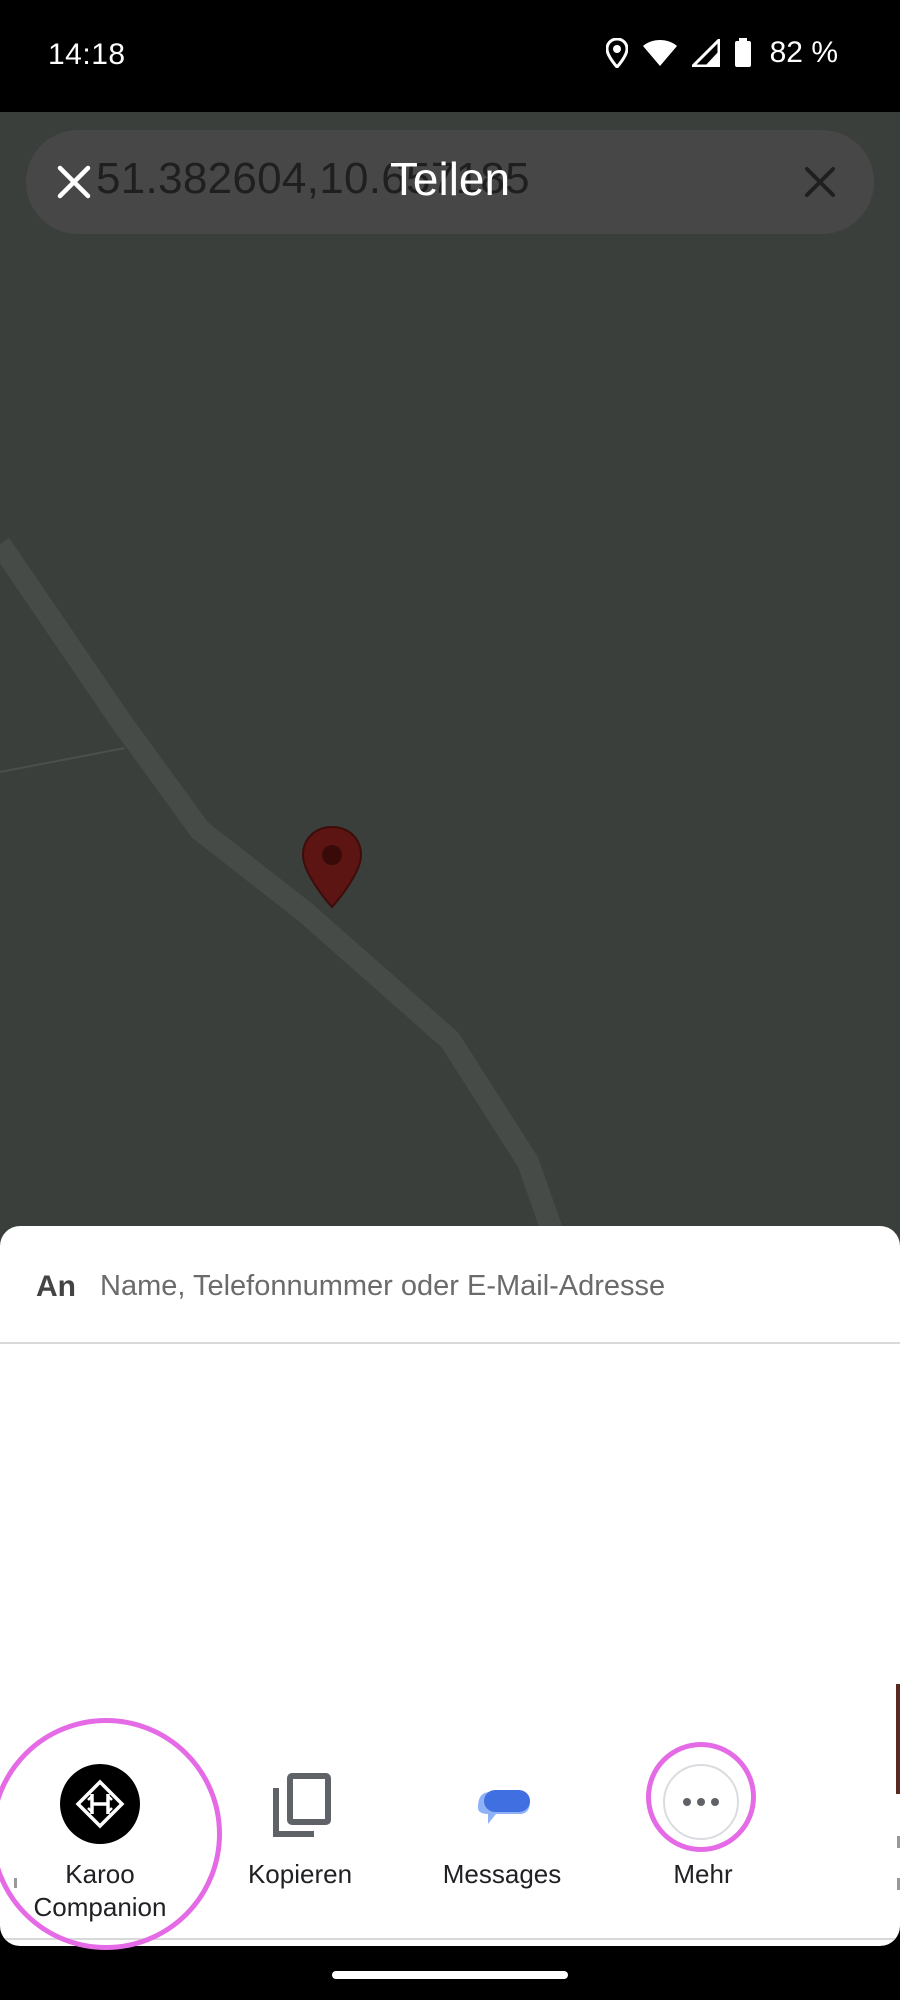  Describe the element at coordinates (450, 1975) in the screenshot. I see `gesture-nav-handle` at that location.